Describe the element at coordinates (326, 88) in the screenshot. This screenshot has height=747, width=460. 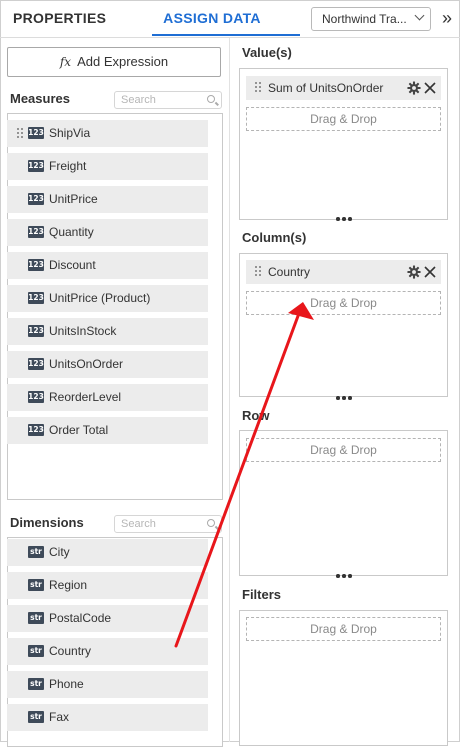
I see `values-assigned-label: Sum of UnitsOnOrder` at that location.